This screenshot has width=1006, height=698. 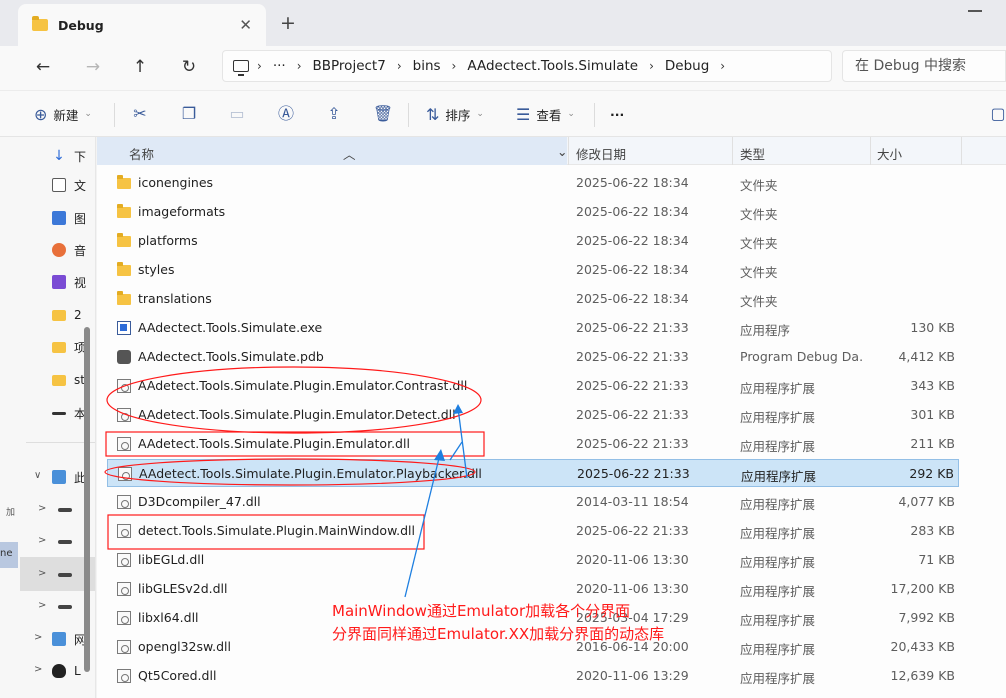 What do you see at coordinates (533, 560) in the screenshot?
I see `file-row: libEGLd.dll 2020-11-06 13:30 应用程序扩展 71 KB` at bounding box center [533, 560].